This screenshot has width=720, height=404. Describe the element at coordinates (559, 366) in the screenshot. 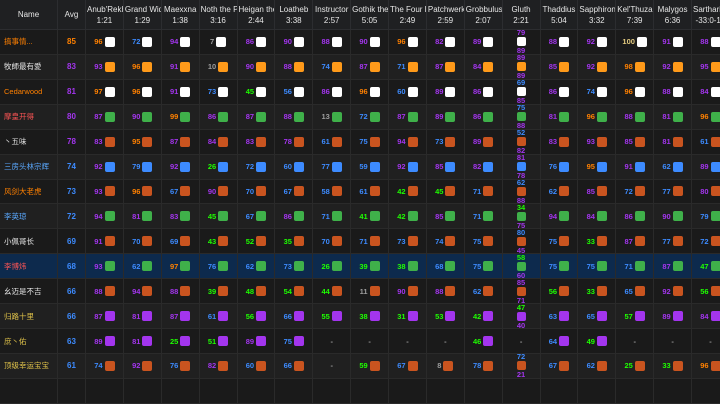

I see `score-cell: 67` at that location.